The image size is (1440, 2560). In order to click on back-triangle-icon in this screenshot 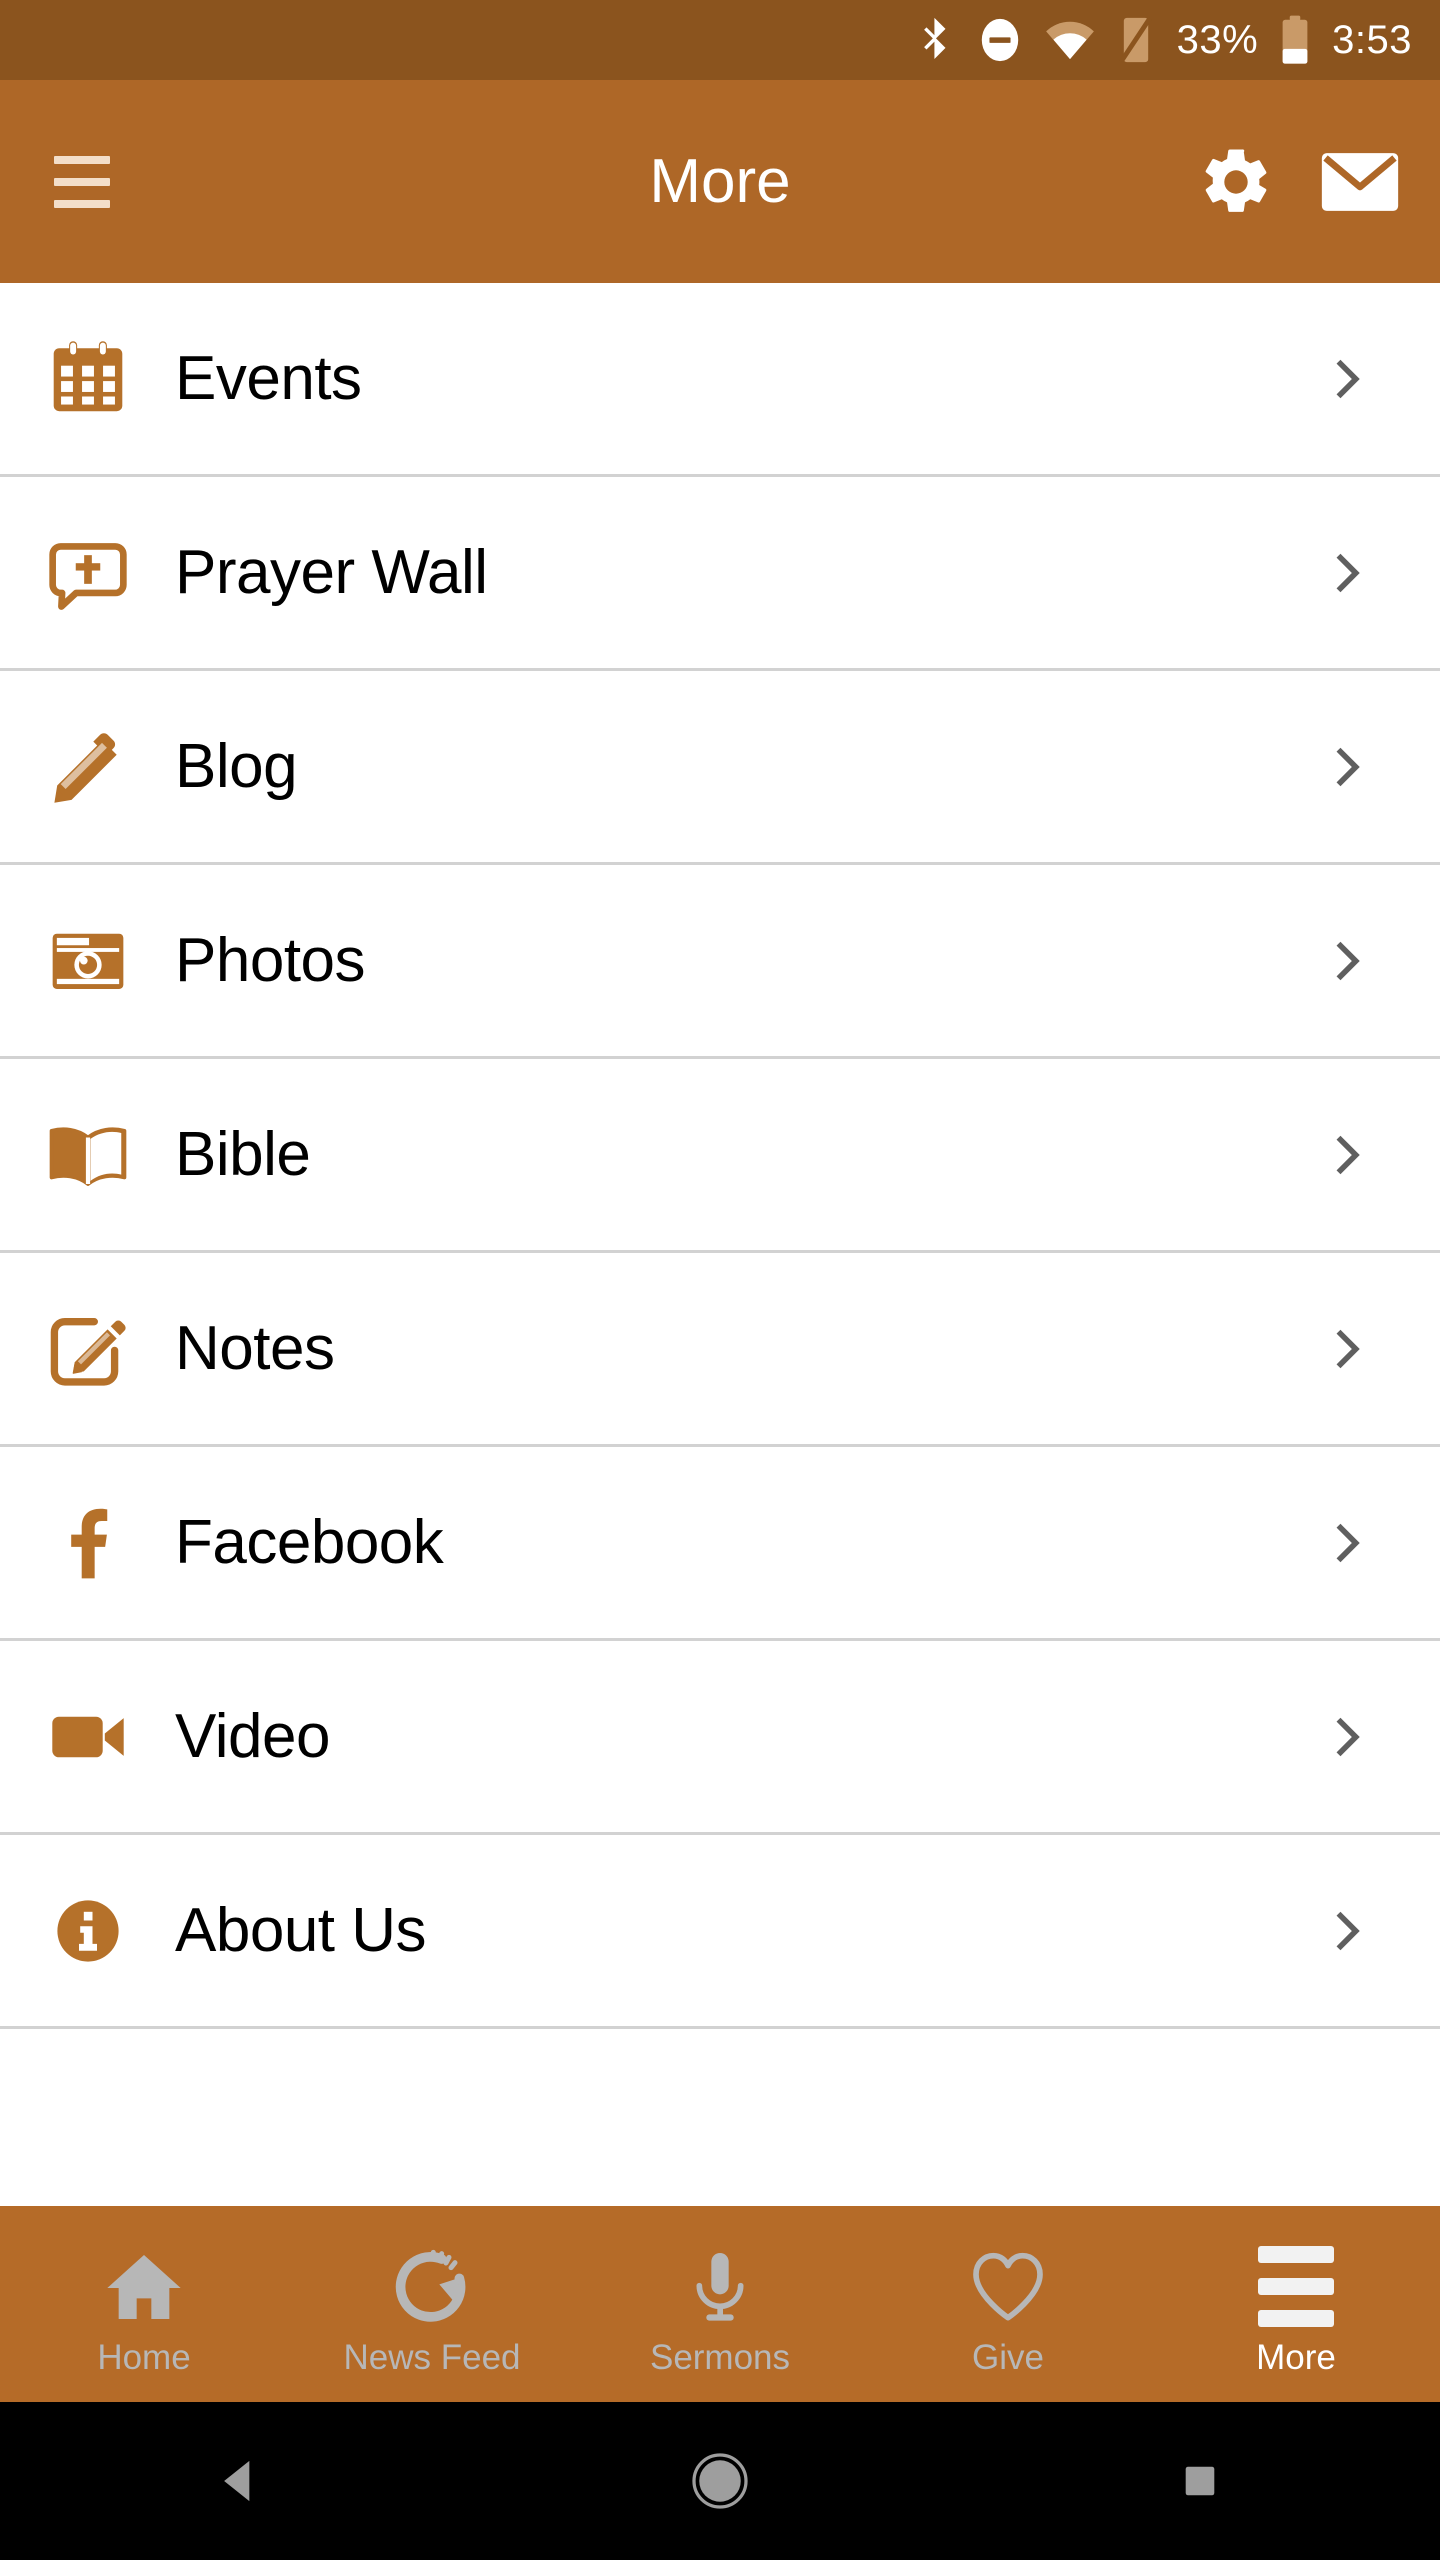, I will do `click(237, 2481)`.